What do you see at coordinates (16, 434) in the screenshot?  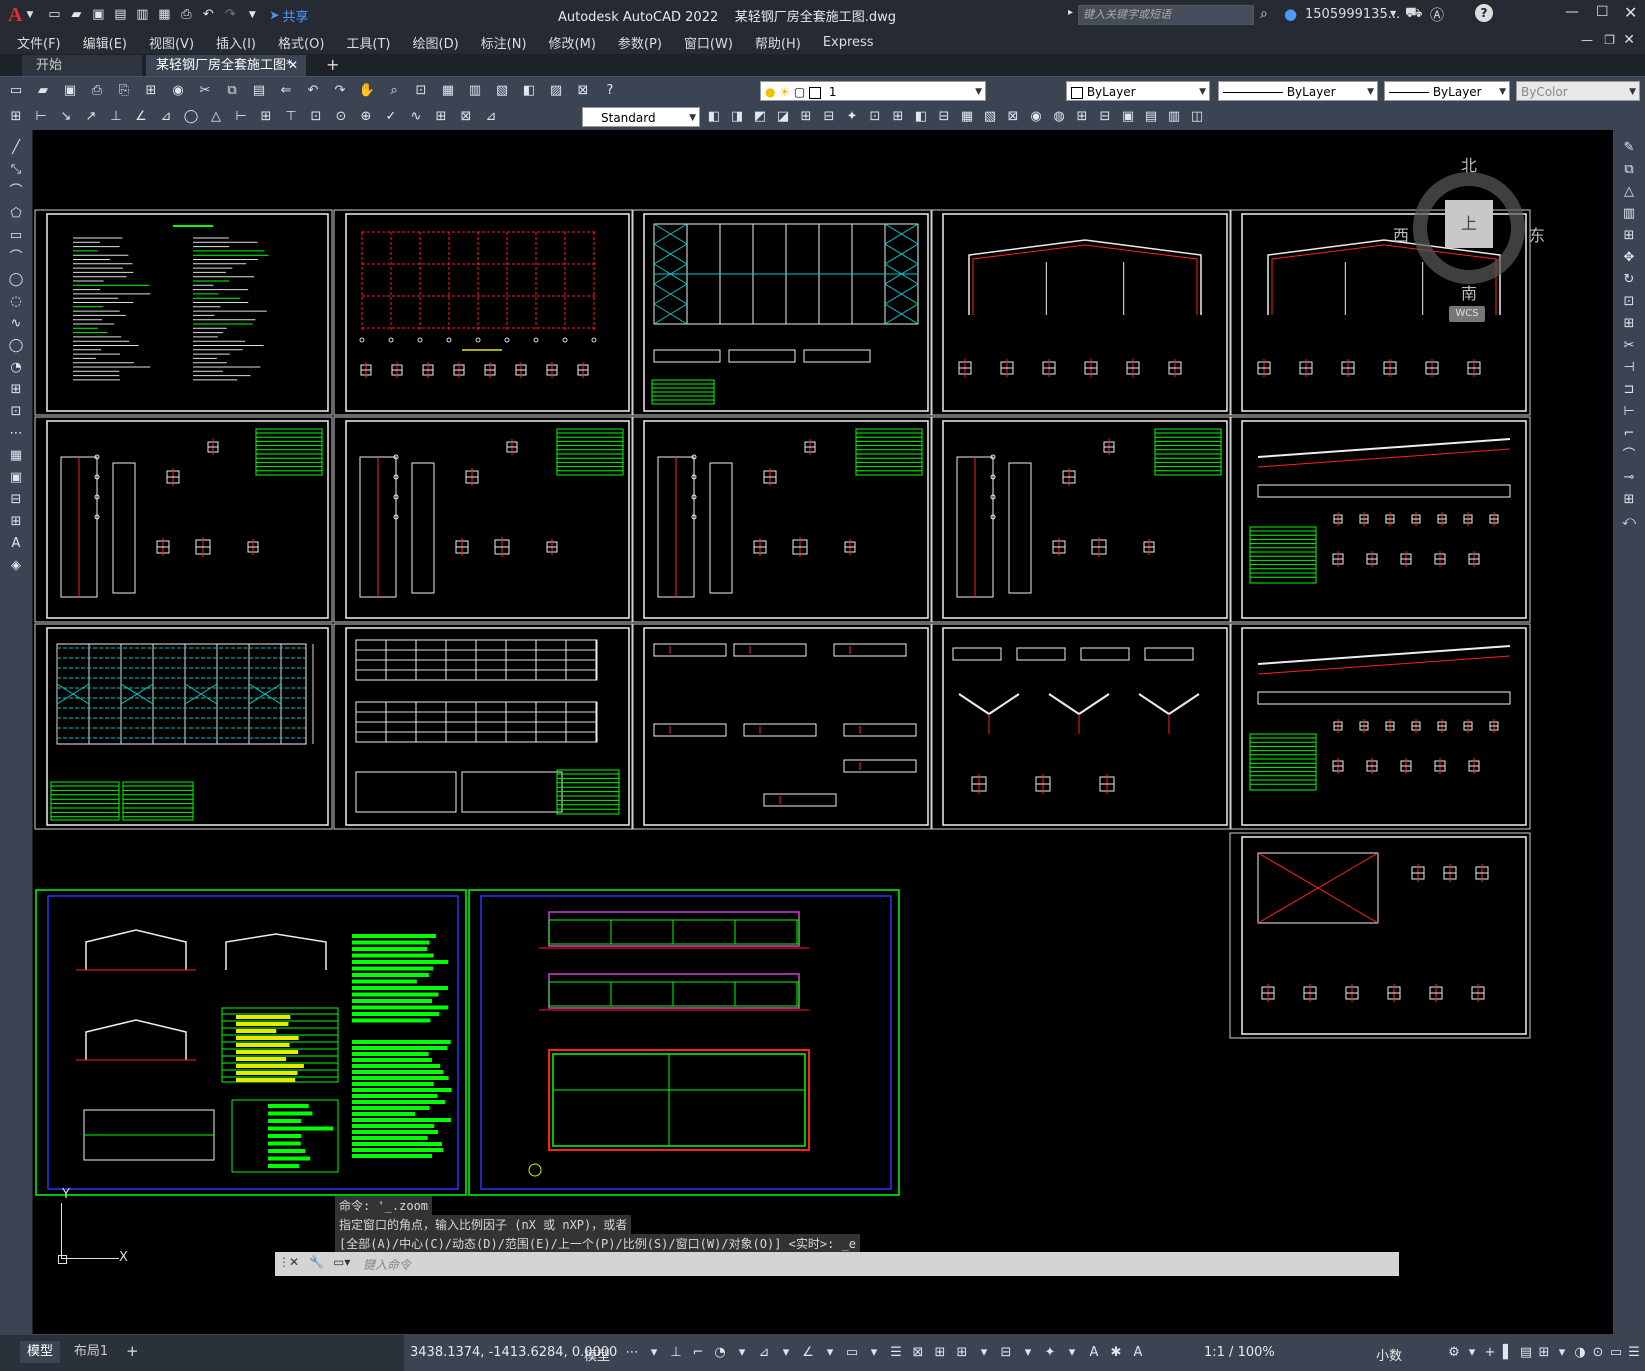 I see `left-tool-14-icon: ⋯` at bounding box center [16, 434].